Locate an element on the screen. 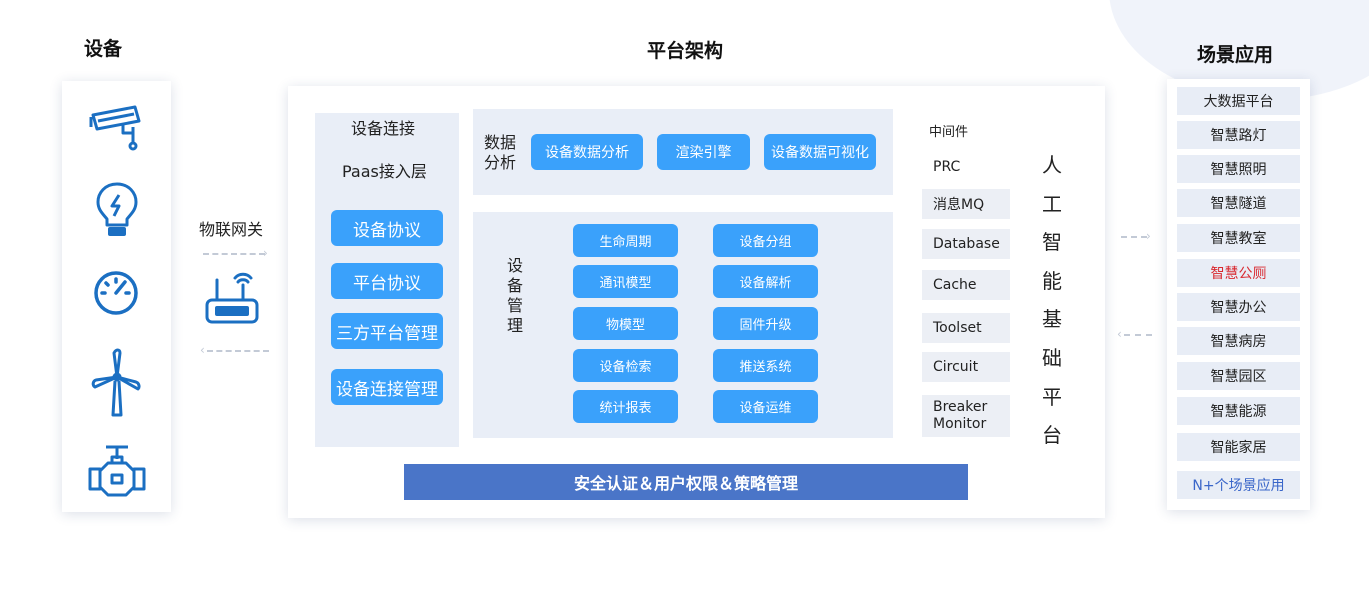 This screenshot has width=1369, height=593. statistics-report-button: 统计报表 is located at coordinates (625, 406).